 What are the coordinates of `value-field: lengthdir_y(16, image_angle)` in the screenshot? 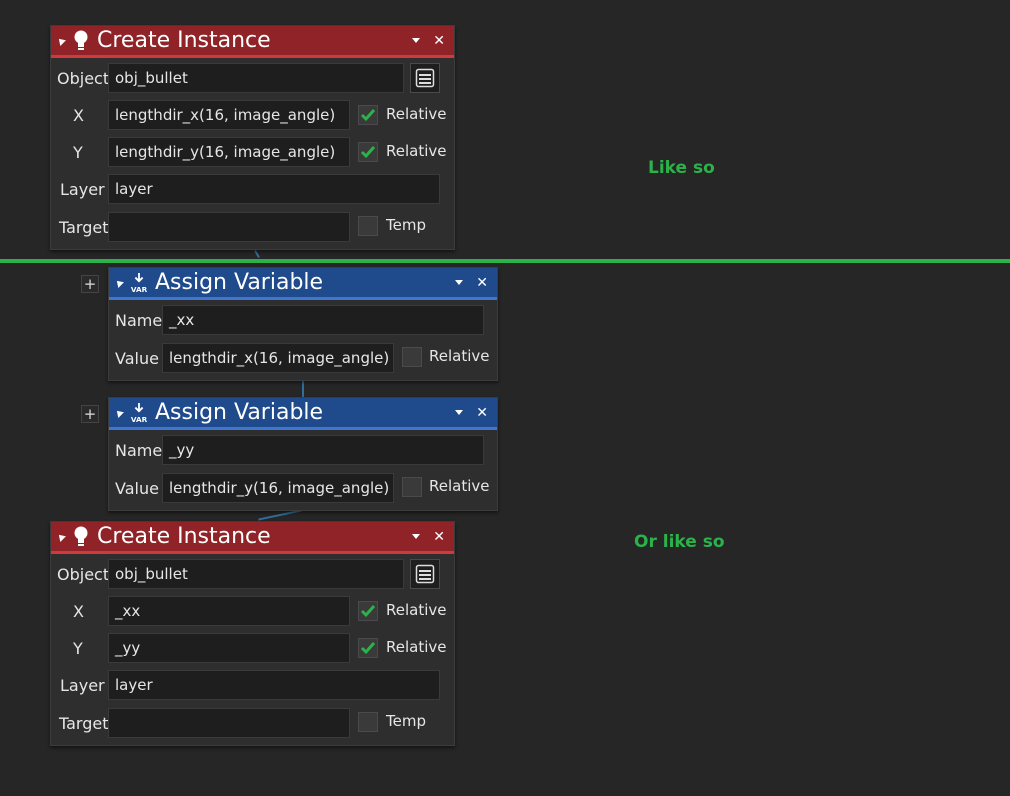 It's located at (278, 488).